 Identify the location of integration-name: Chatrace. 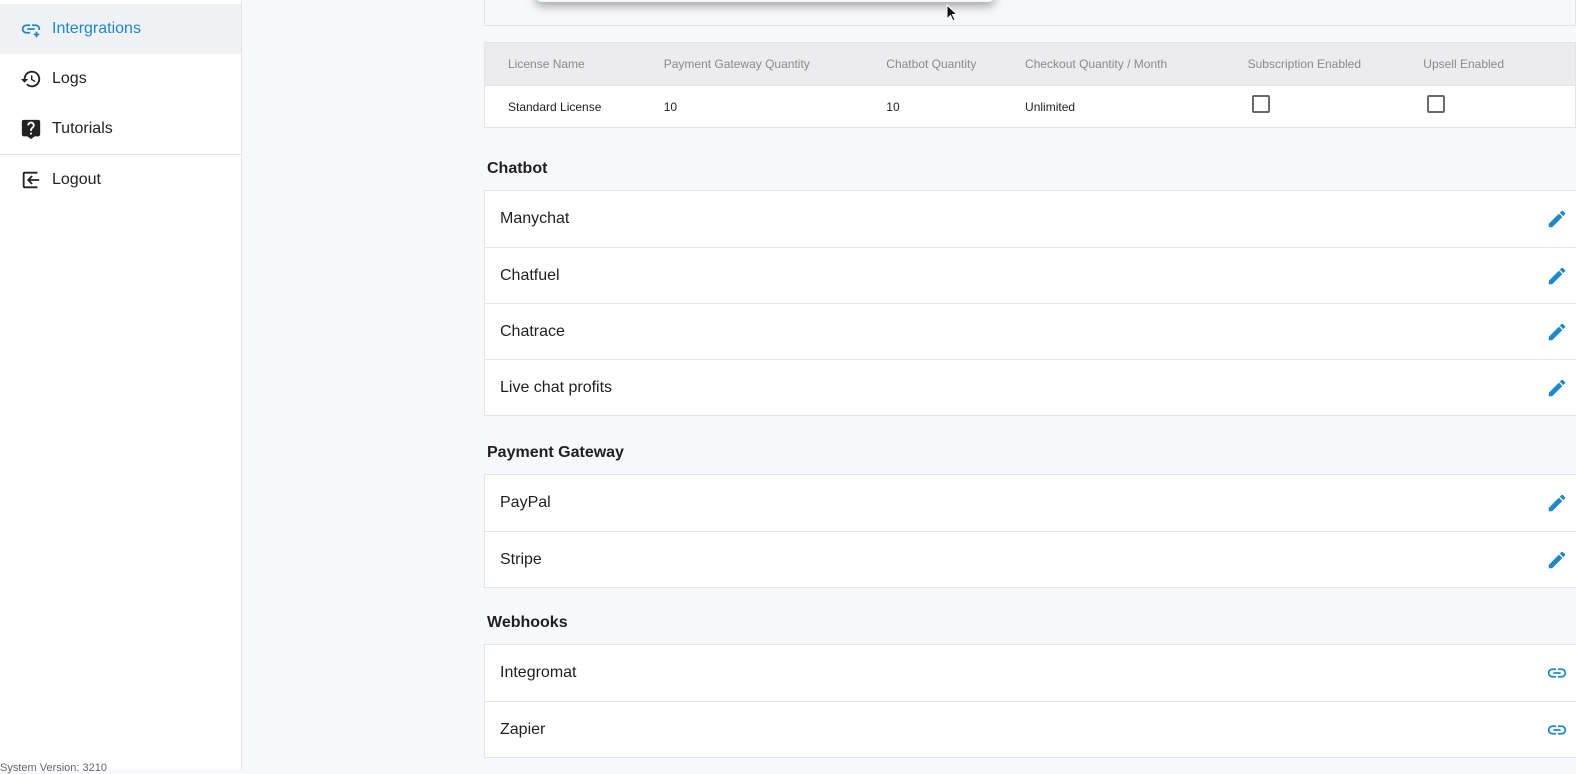
(532, 331).